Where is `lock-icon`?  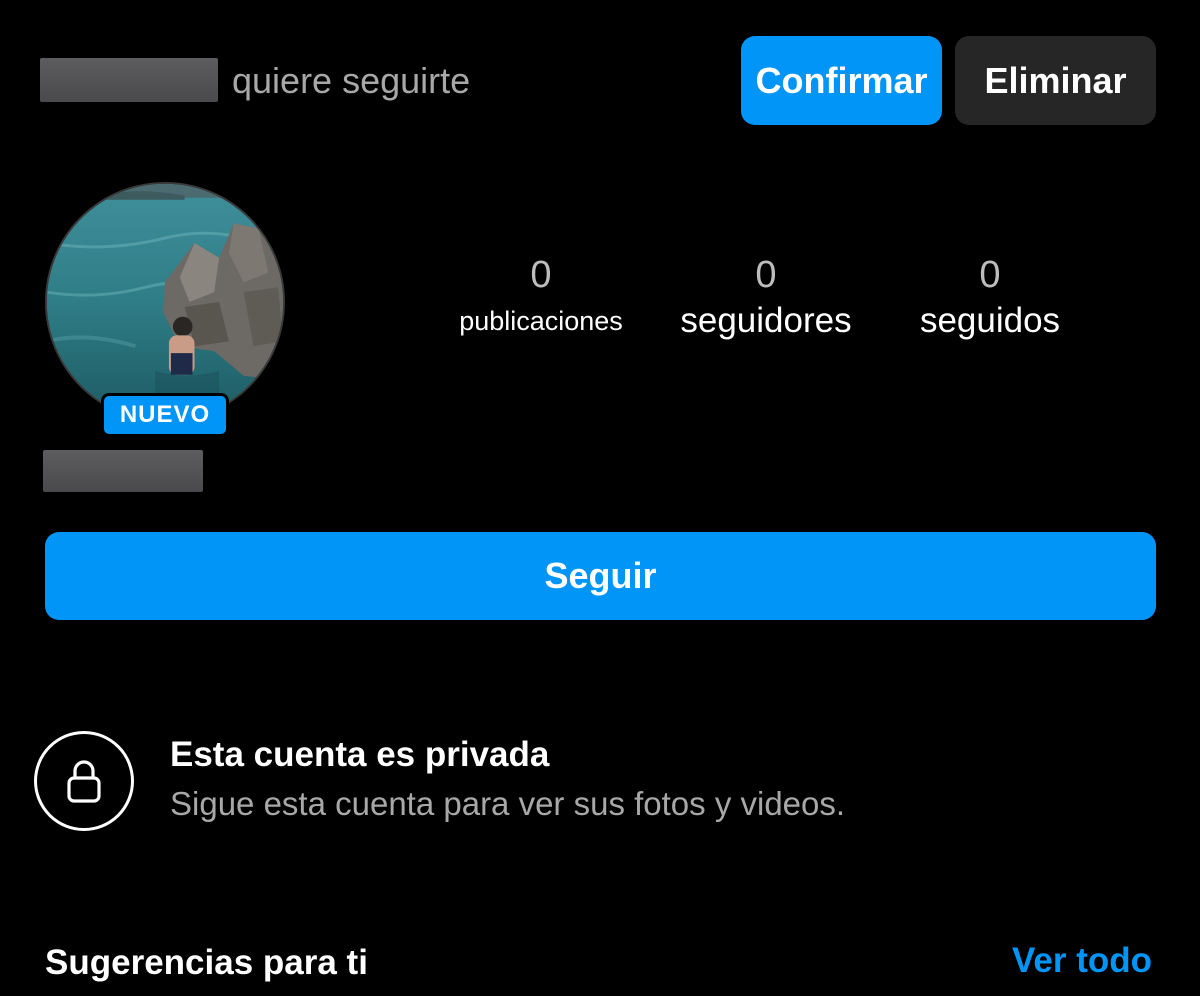 lock-icon is located at coordinates (84, 781).